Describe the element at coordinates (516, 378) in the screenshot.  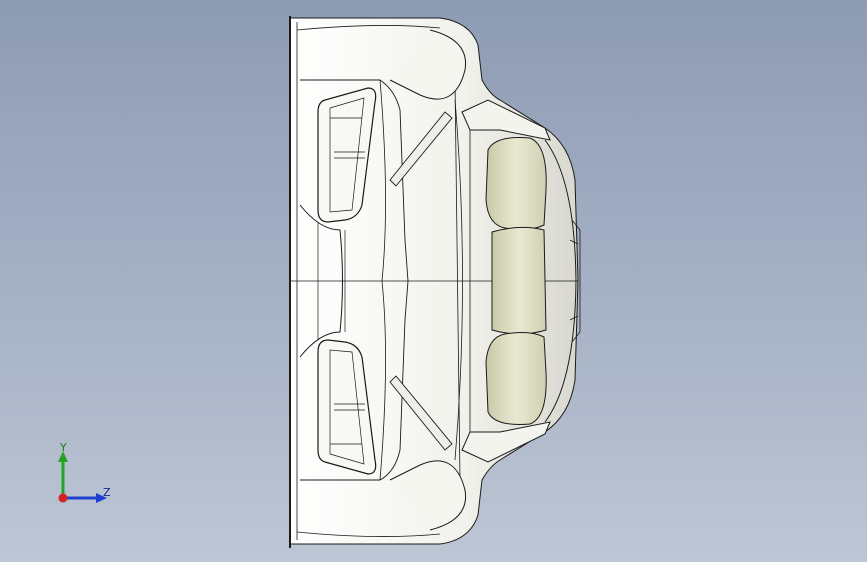
I see `seat-lower` at that location.